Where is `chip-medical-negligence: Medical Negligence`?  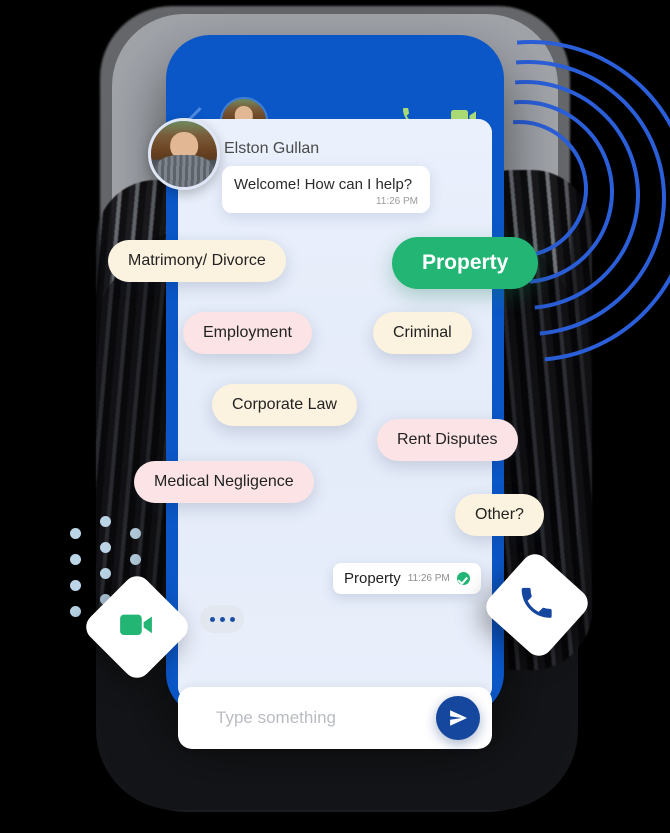
chip-medical-negligence: Medical Negligence is located at coordinates (224, 482).